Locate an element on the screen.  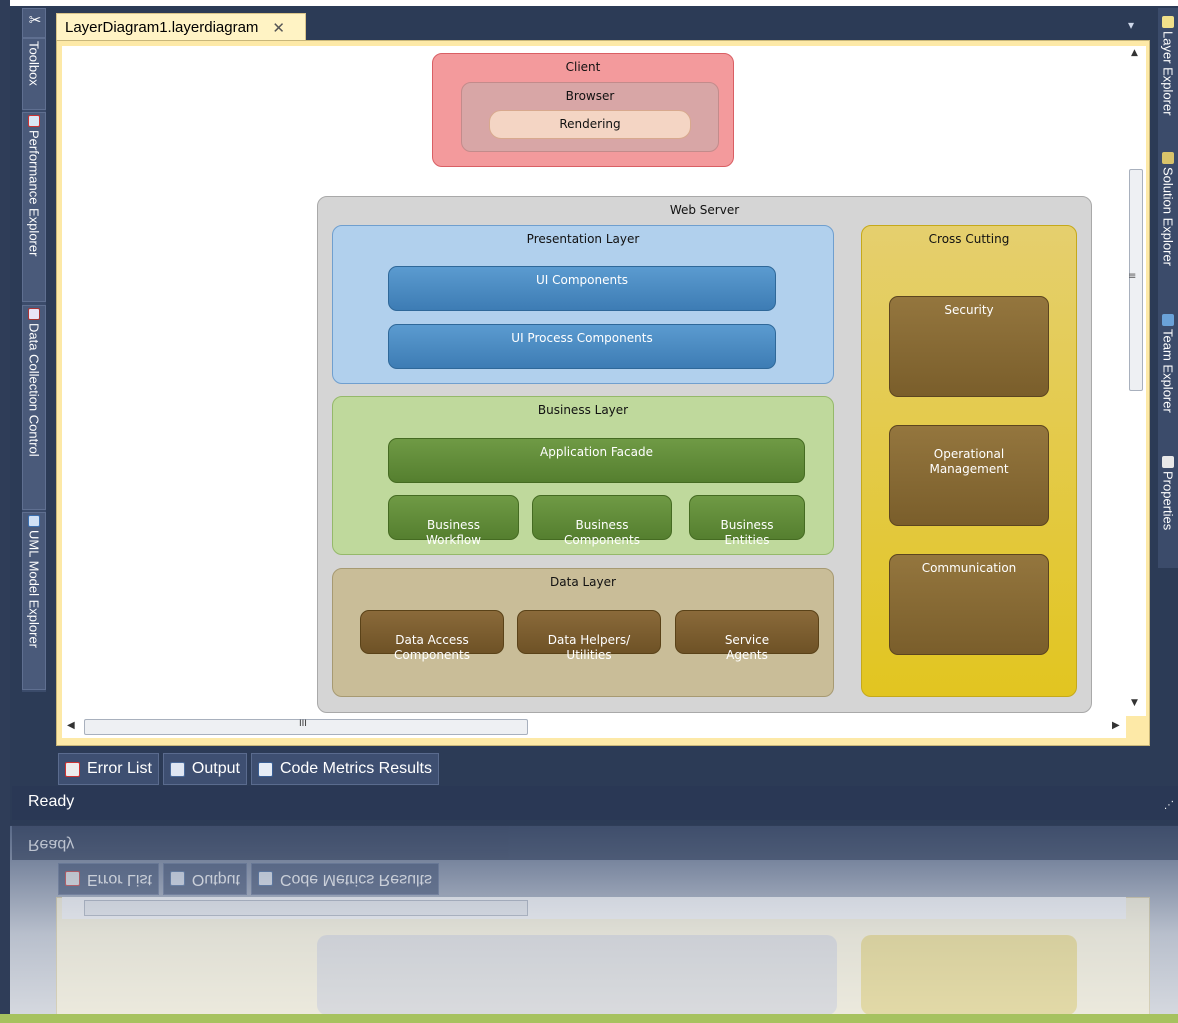
tab-performance-explorer: Performance Explorer is located at coordinates (34, 207).